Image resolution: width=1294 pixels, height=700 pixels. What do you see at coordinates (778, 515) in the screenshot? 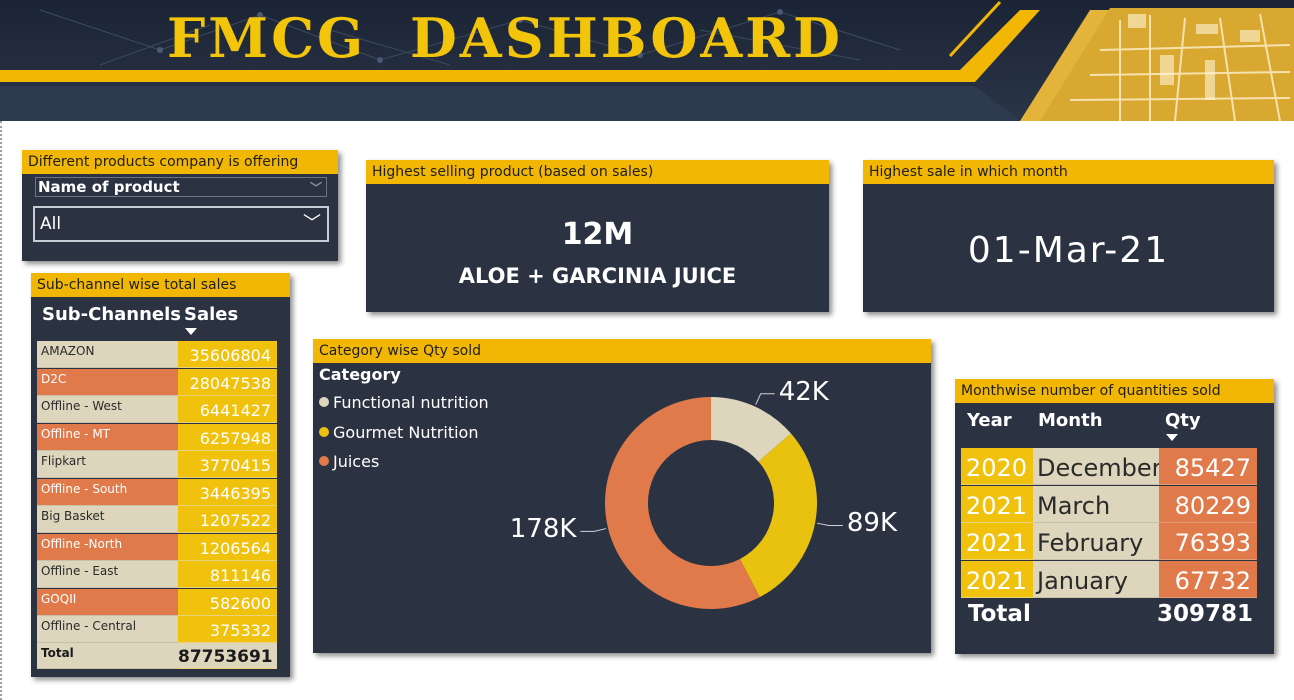
I see `donut-slice` at bounding box center [778, 515].